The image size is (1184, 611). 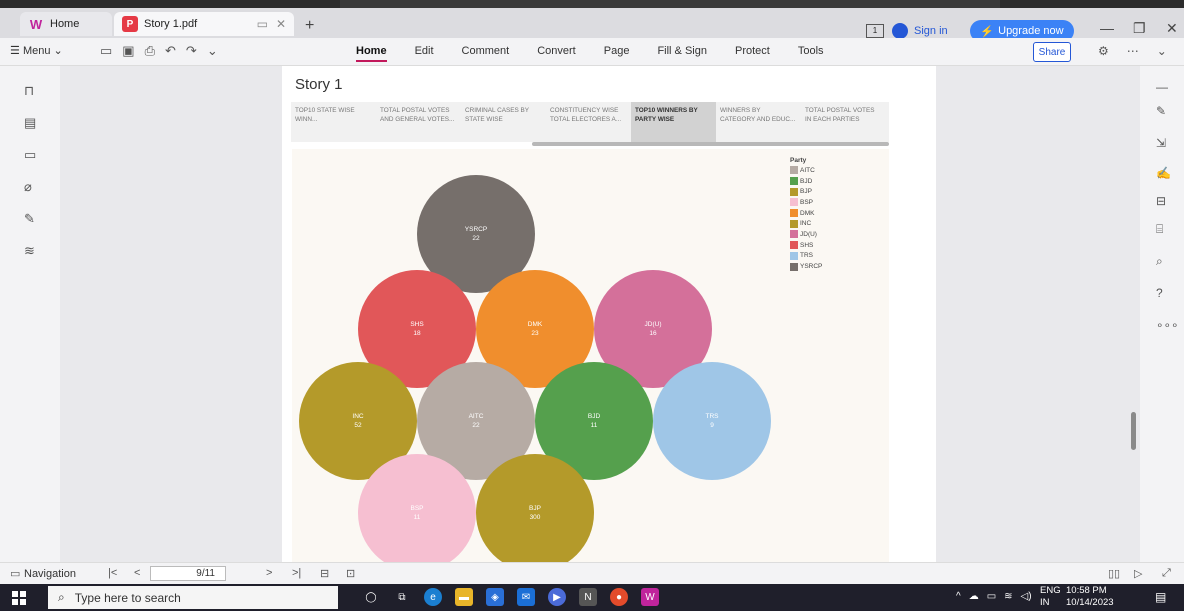 I want to click on system-tray: ^ ☁ ▭ ≋ ◁), so click(x=994, y=596).